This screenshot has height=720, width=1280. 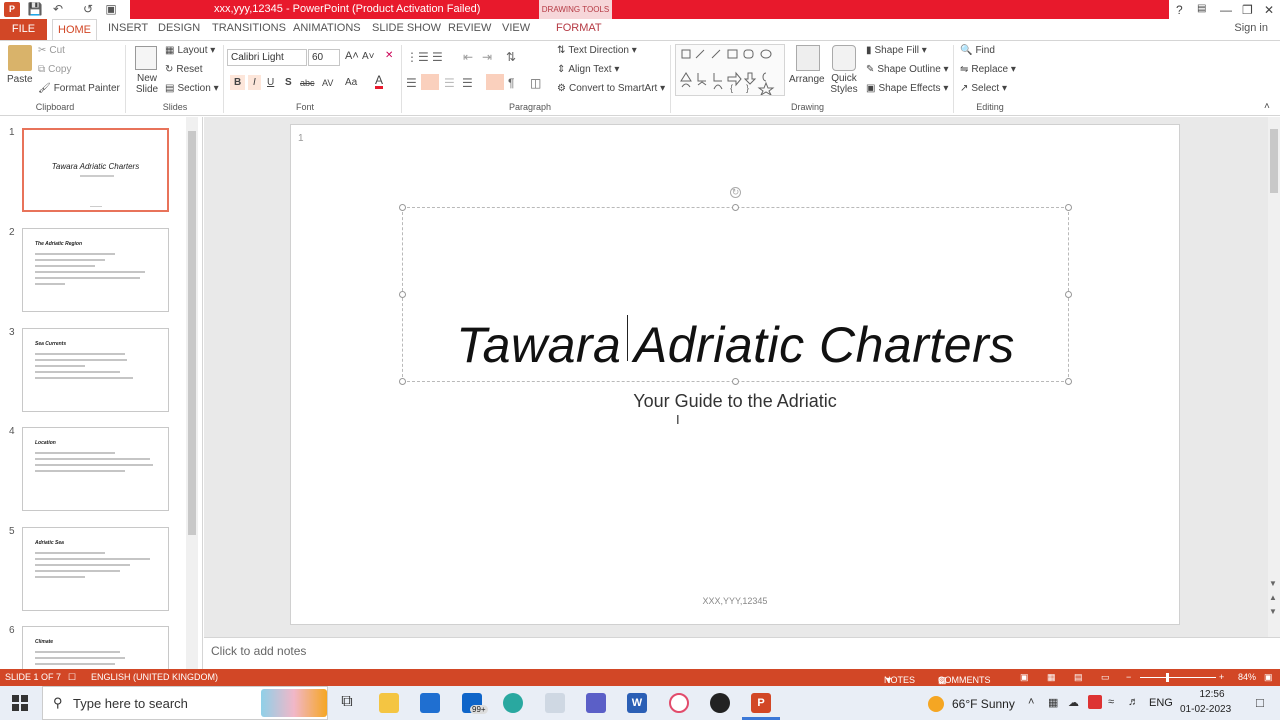 I want to click on shape-effects-button: ▣ Shape Effects ▾, so click(x=907, y=88).